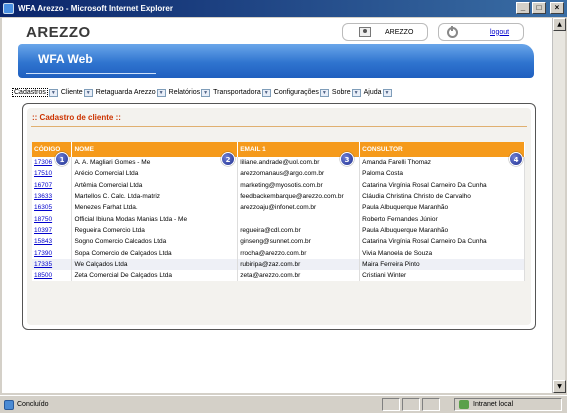 The height and width of the screenshot is (413, 567). Describe the element at coordinates (52, 264) in the screenshot. I see `cell-codigo: 17335` at that location.